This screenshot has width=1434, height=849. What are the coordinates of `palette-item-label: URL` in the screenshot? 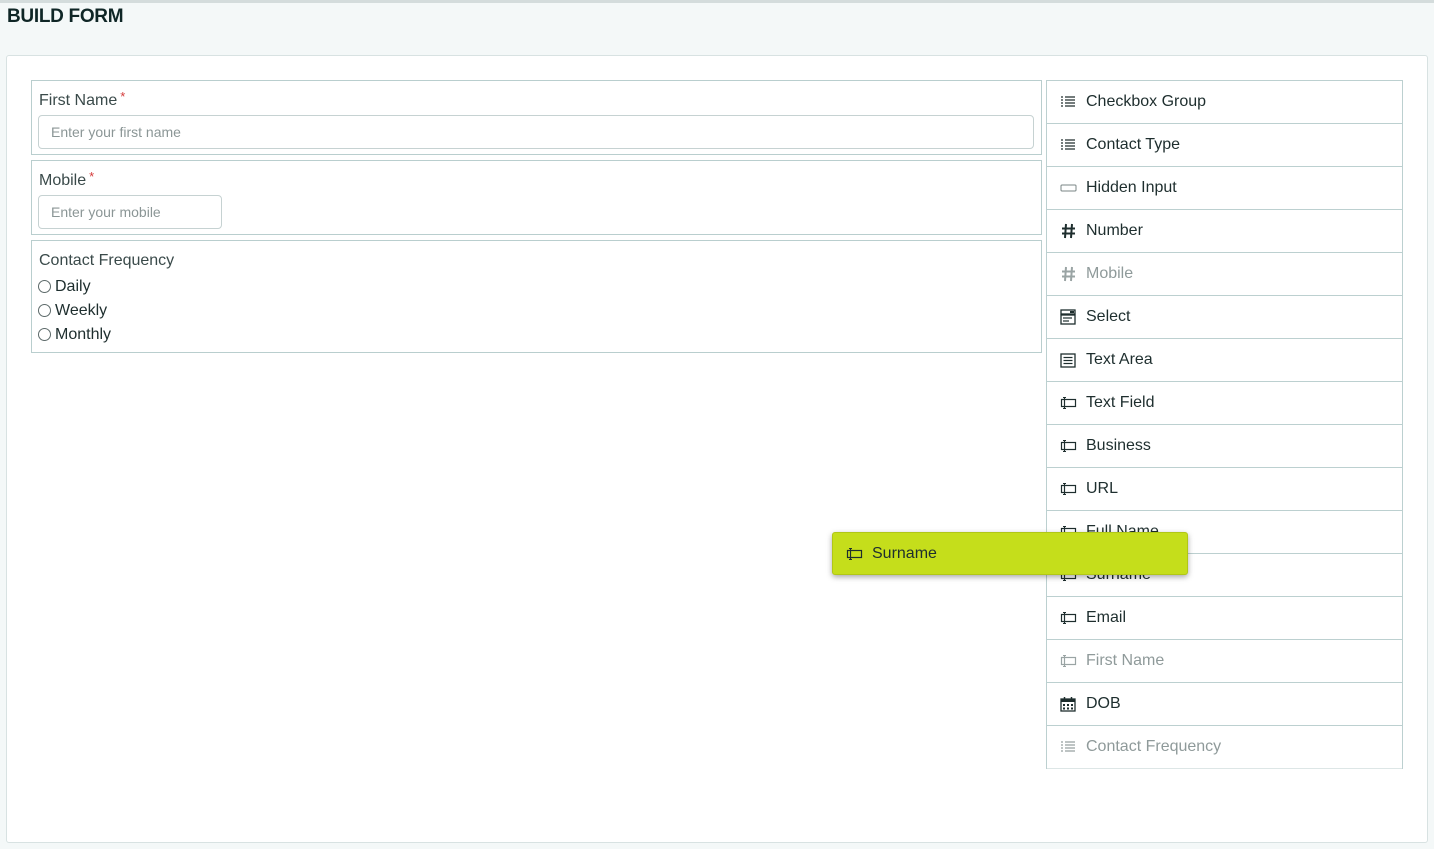 It's located at (1102, 488).